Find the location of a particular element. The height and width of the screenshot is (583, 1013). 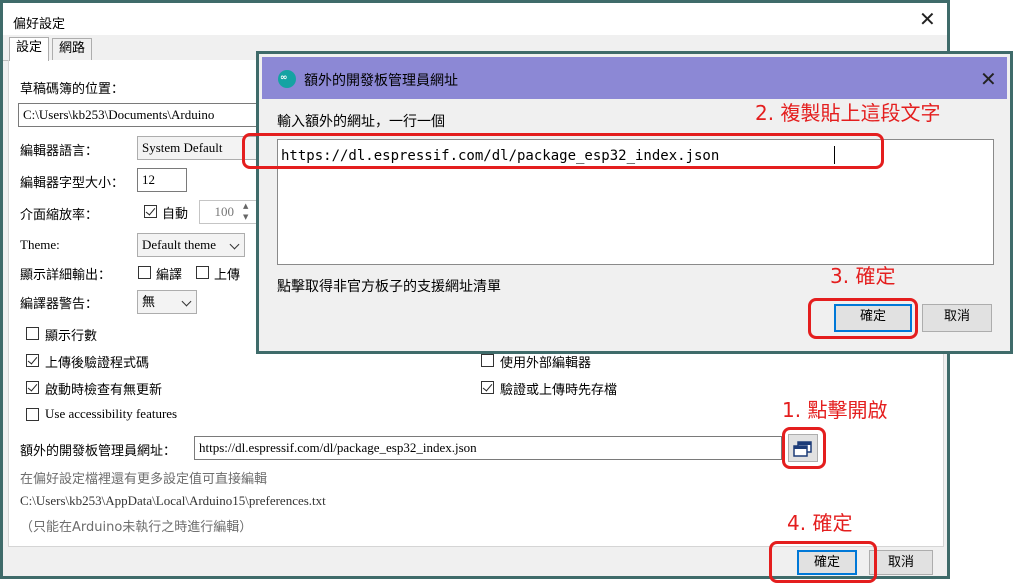

theme-value: Default theme is located at coordinates (179, 244).